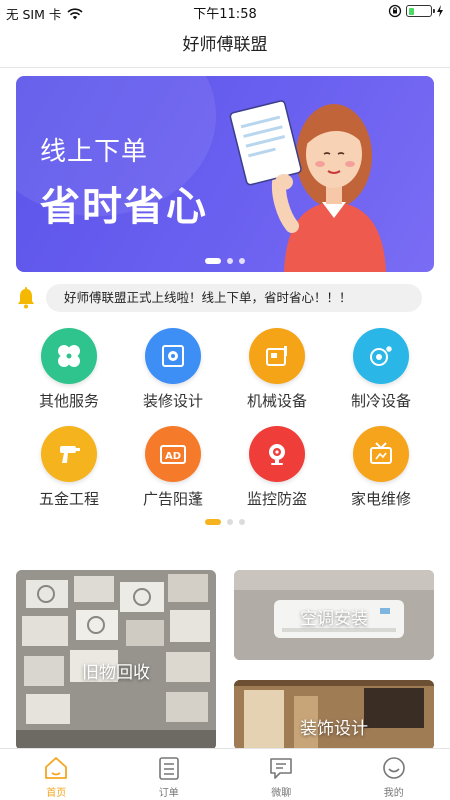 This screenshot has width=450, height=800. I want to click on tv-icon, so click(381, 454).